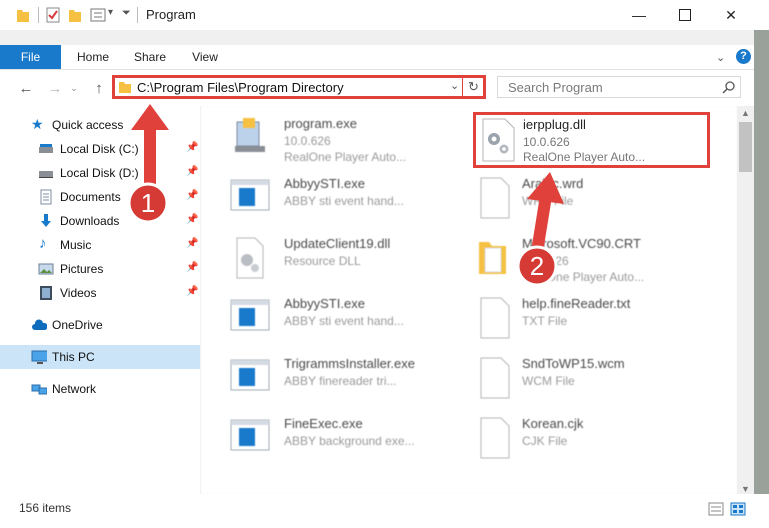  Describe the element at coordinates (100, 221) in the screenshot. I see `sidebar-item-downloads: Downloads 📌` at that location.